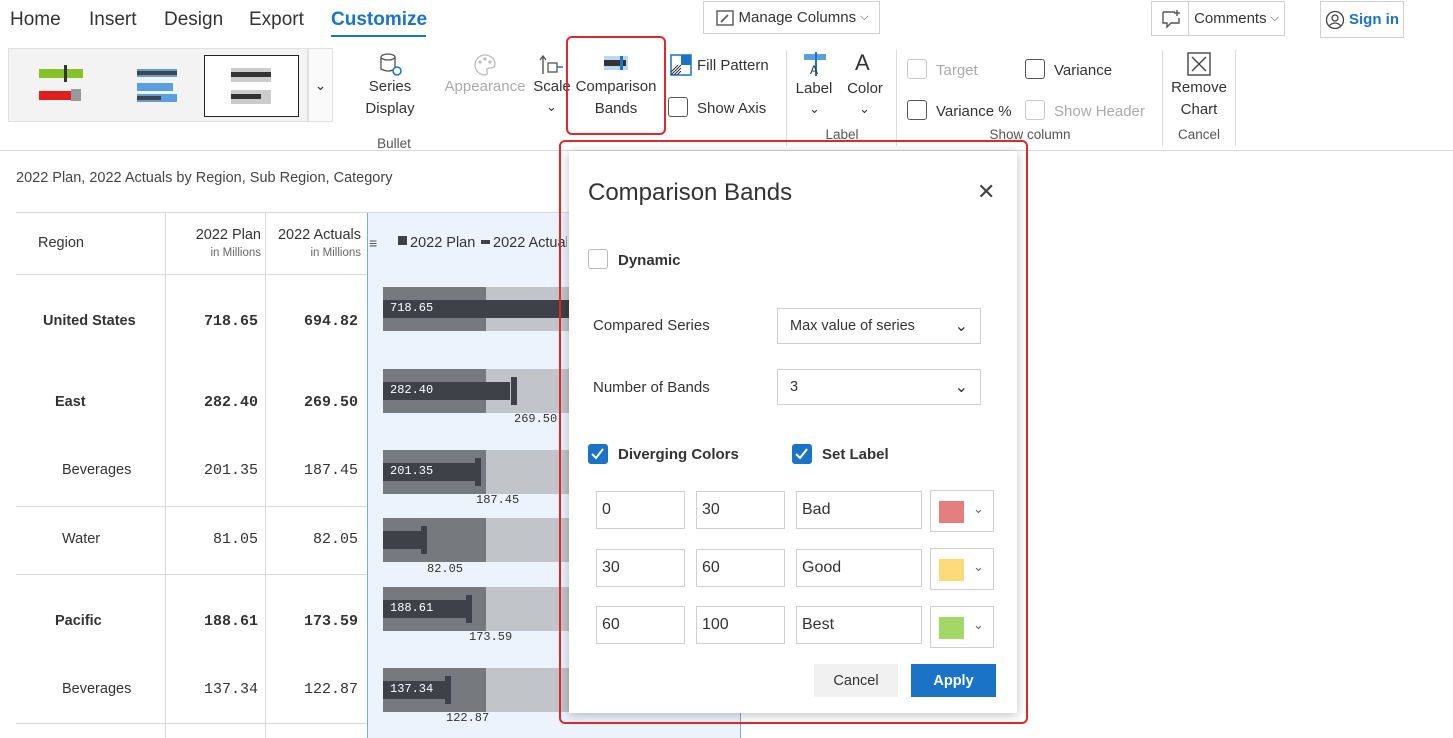 The width and height of the screenshot is (1453, 738). What do you see at coordinates (251, 86) in the screenshot?
I see `bullet-style-3-selected` at bounding box center [251, 86].